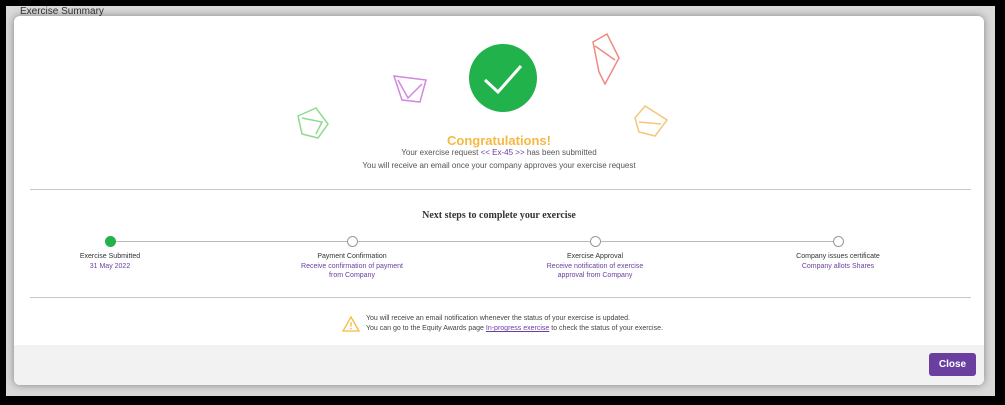 This screenshot has height=405, width=1005. Describe the element at coordinates (352, 241) in the screenshot. I see `step-2-dot` at that location.